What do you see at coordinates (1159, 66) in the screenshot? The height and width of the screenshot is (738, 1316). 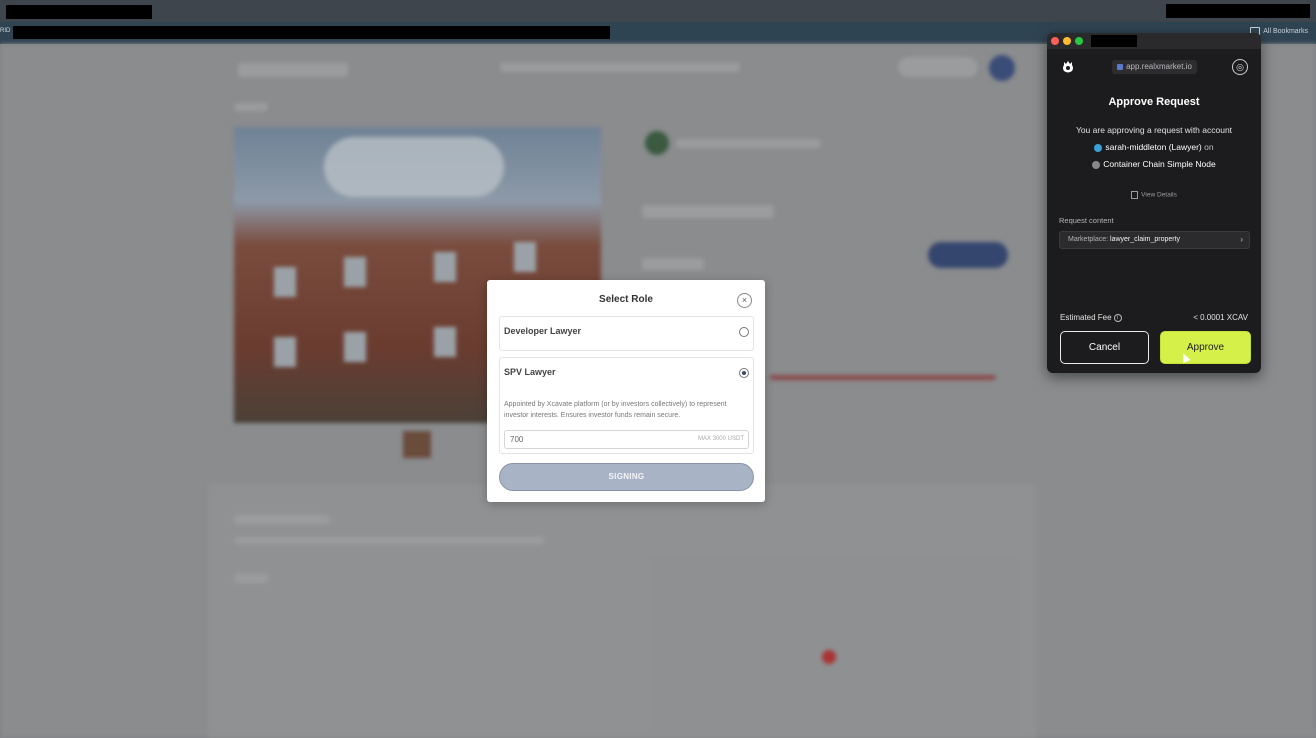 I see `site-url: app.realxmarket.io` at bounding box center [1159, 66].